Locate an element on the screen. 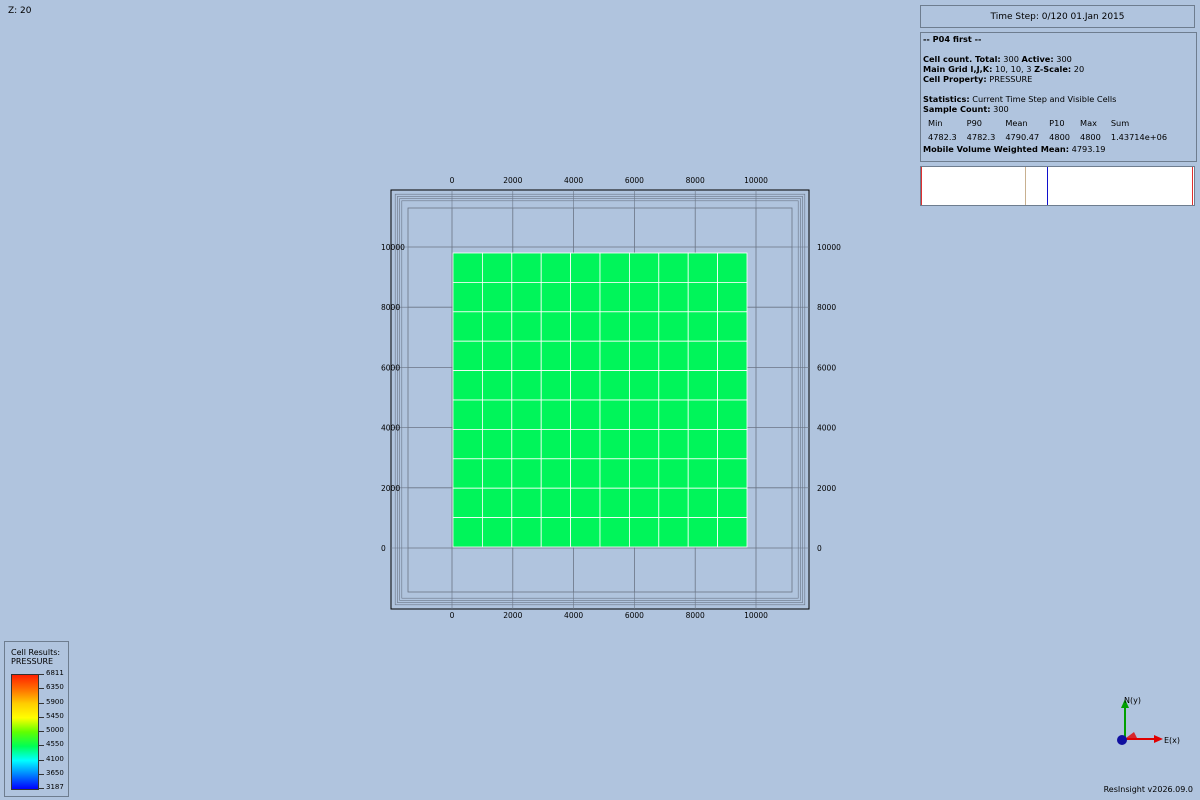  y-tick-label-right: 4000 is located at coordinates (826, 428).